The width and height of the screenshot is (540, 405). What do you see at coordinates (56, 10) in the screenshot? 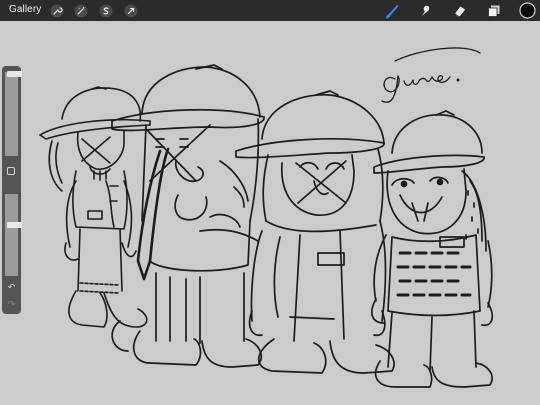
I see `wrench-icon` at bounding box center [56, 10].